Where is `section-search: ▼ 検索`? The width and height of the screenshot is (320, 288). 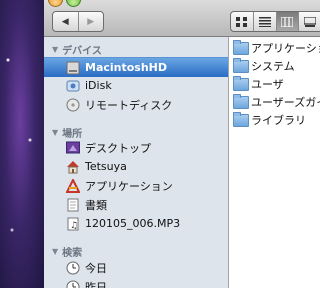 section-search: ▼ 検索 is located at coordinates (67, 251).